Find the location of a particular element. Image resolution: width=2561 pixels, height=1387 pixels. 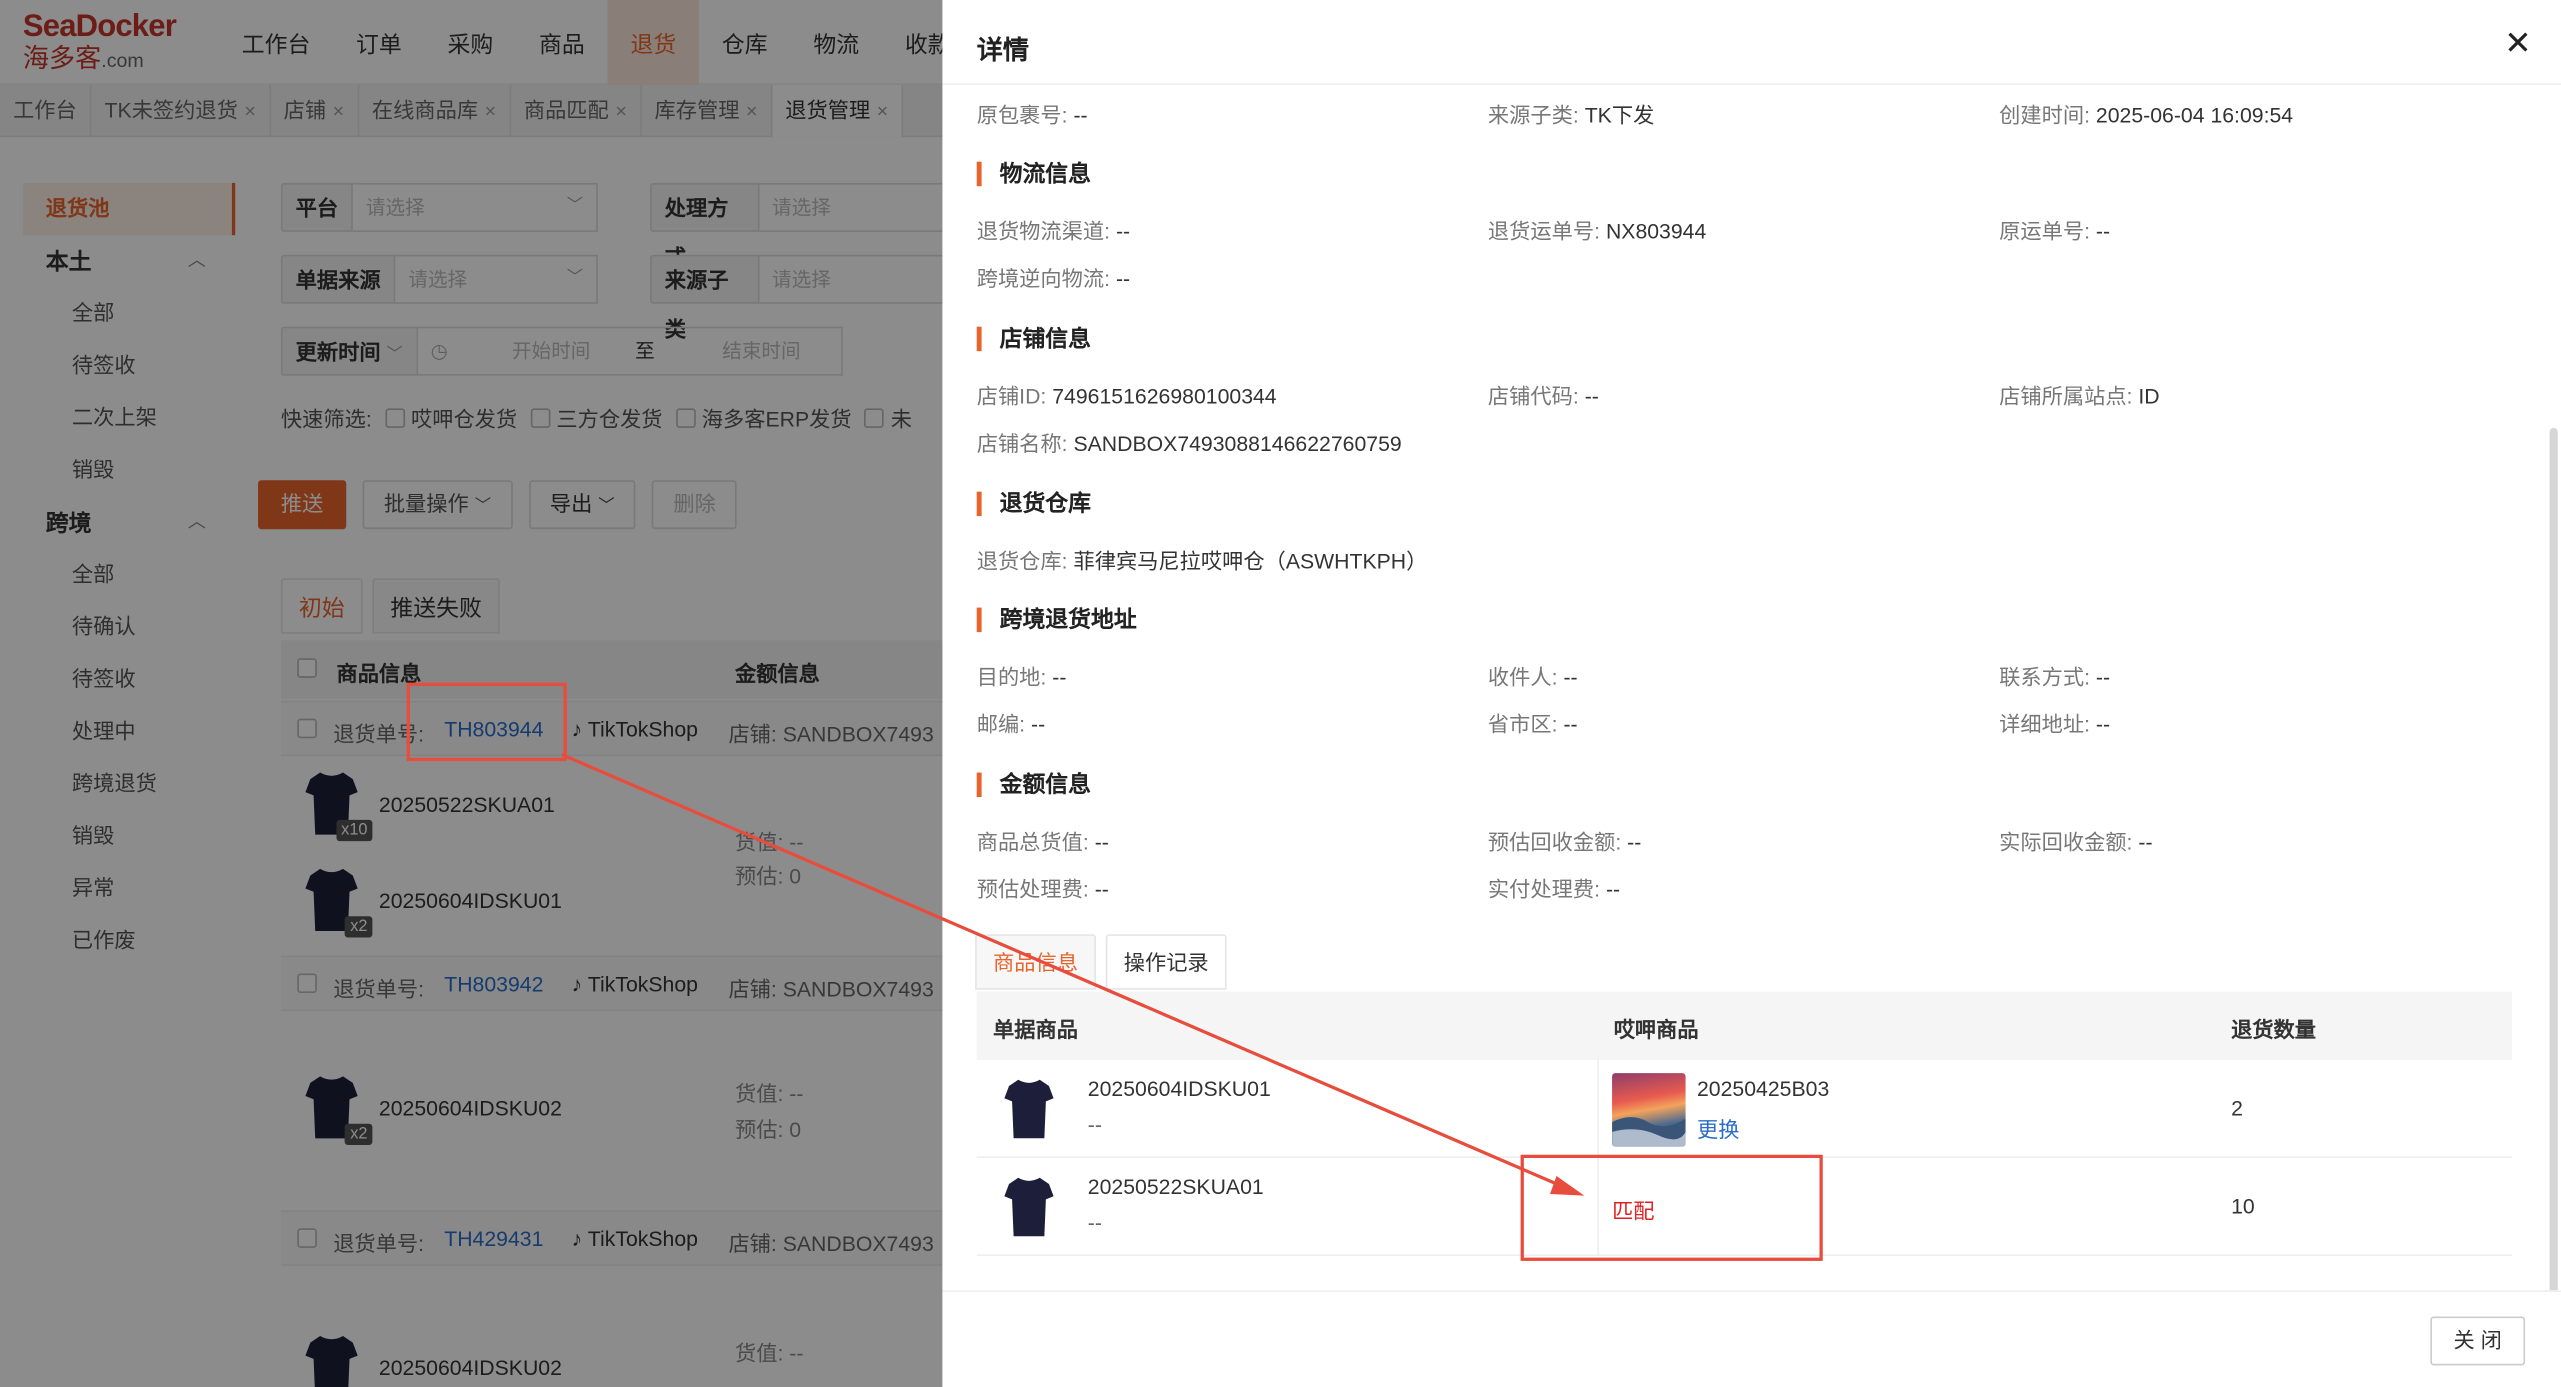

annotation-arrow is located at coordinates (1073, 974).